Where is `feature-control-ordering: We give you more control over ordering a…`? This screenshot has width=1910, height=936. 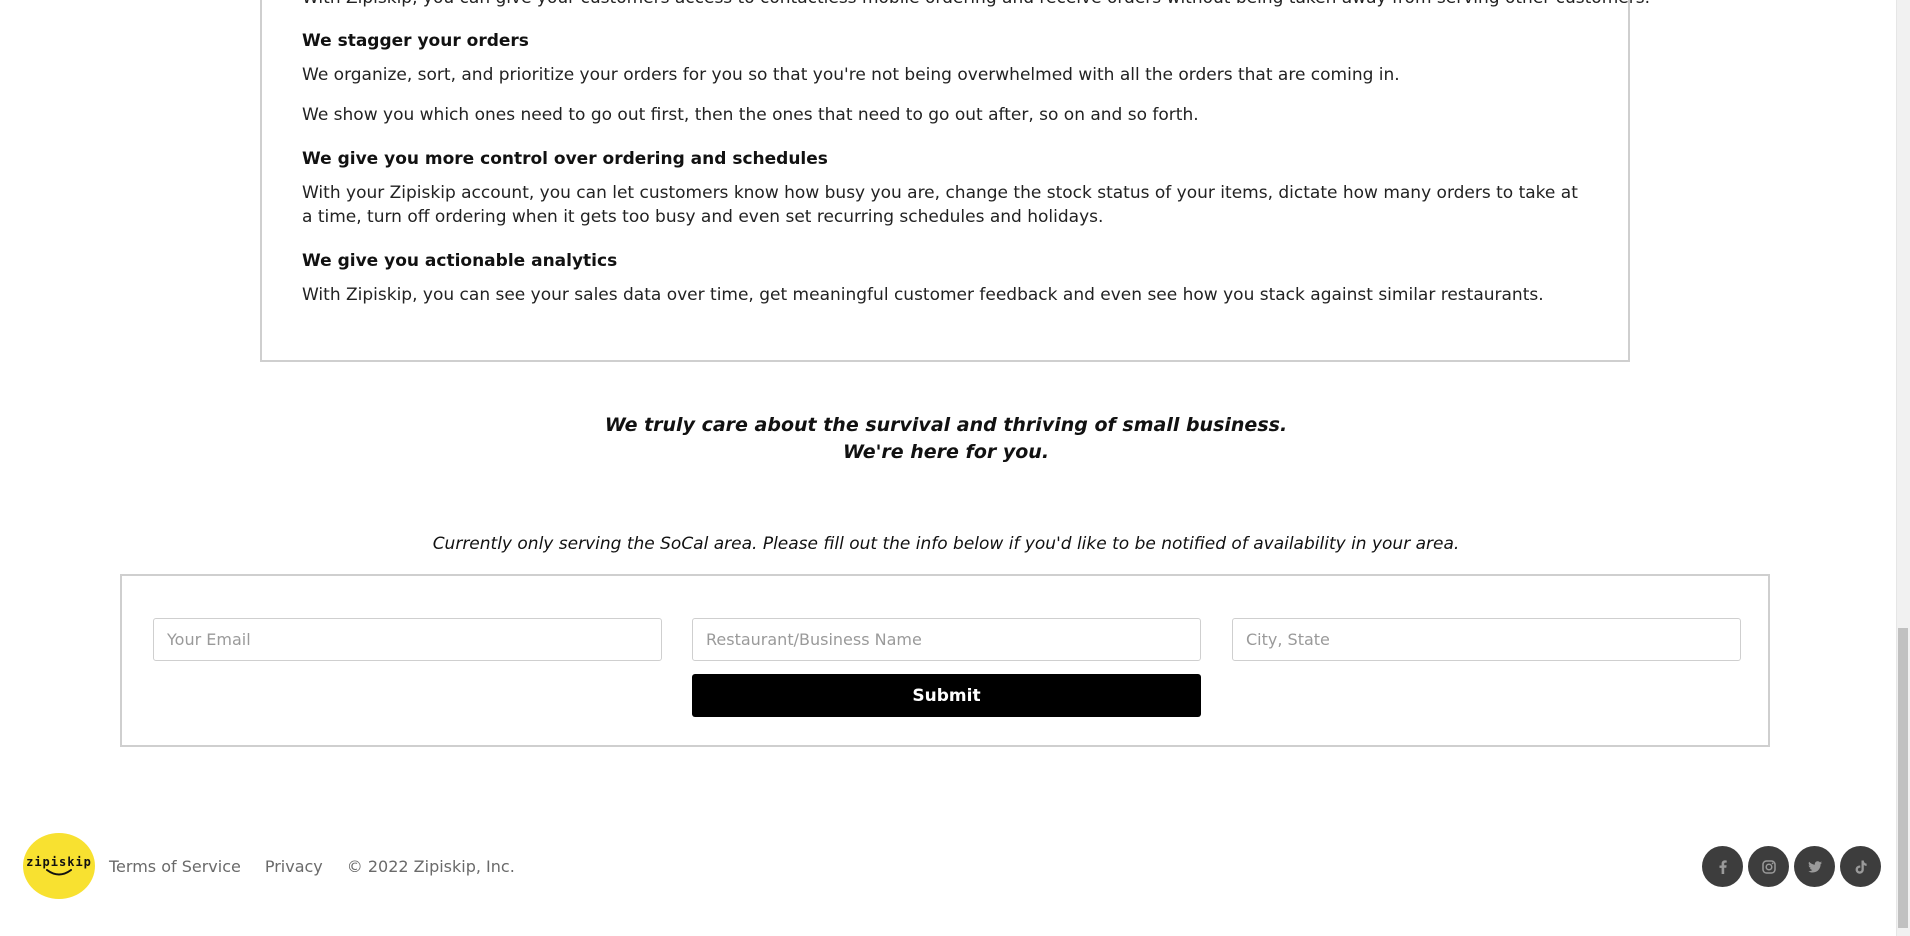 feature-control-ordering: We give you more control over ordering a… is located at coordinates (947, 188).